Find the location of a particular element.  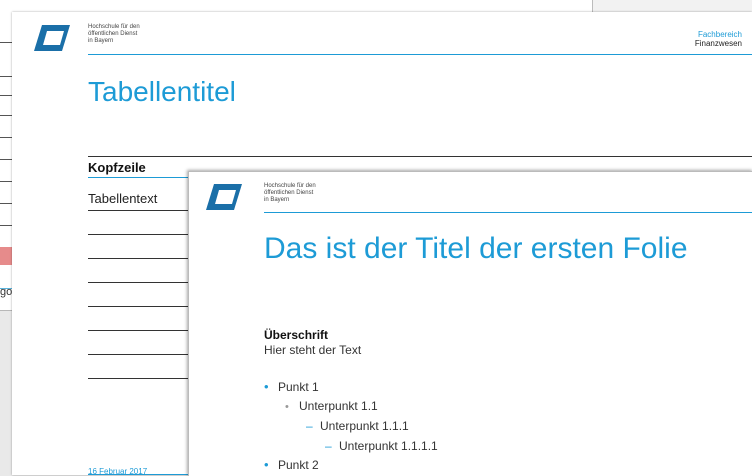

bullet-item: • Unterpunkt 1.1 is located at coordinates (331, 406).